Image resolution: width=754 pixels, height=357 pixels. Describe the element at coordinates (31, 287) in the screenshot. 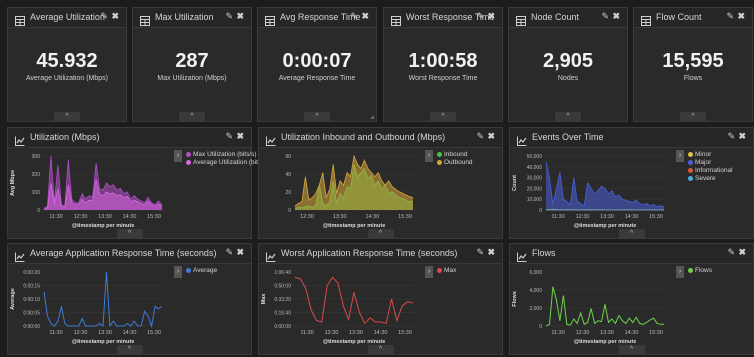

I see `y-tick-label: 0:00:15` at that location.